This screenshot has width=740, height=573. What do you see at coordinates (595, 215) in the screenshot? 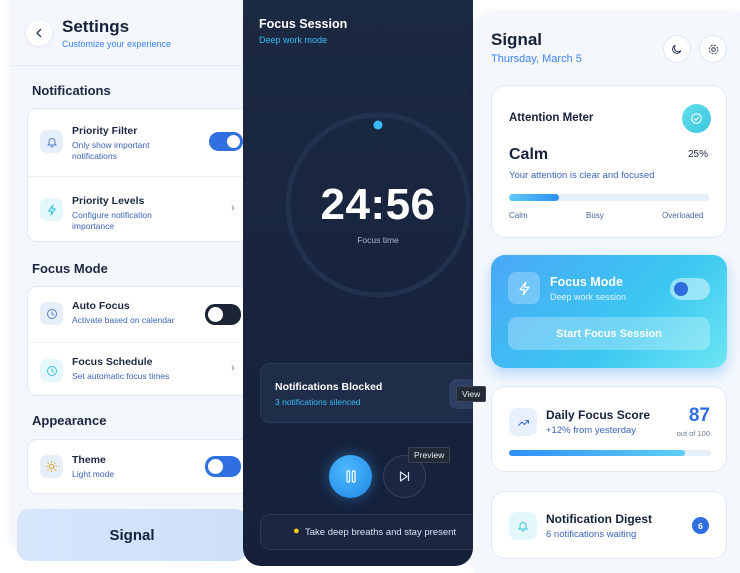
I see `scale-busy: Busy` at bounding box center [595, 215].